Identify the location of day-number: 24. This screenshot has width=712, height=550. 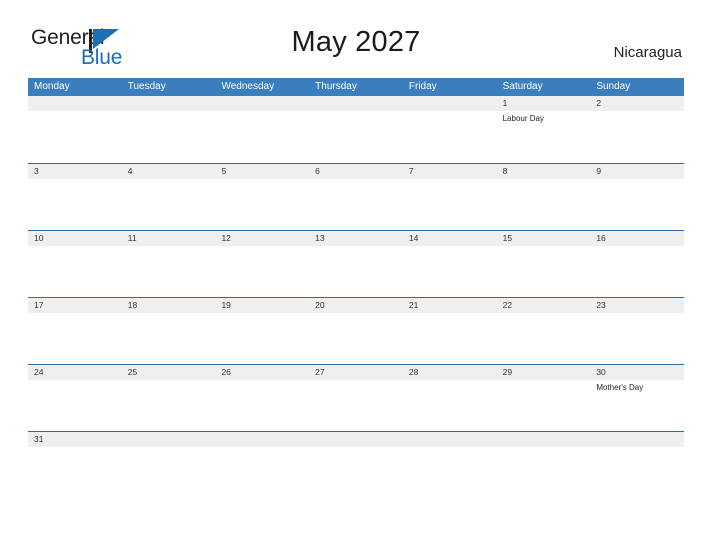
(75, 372).